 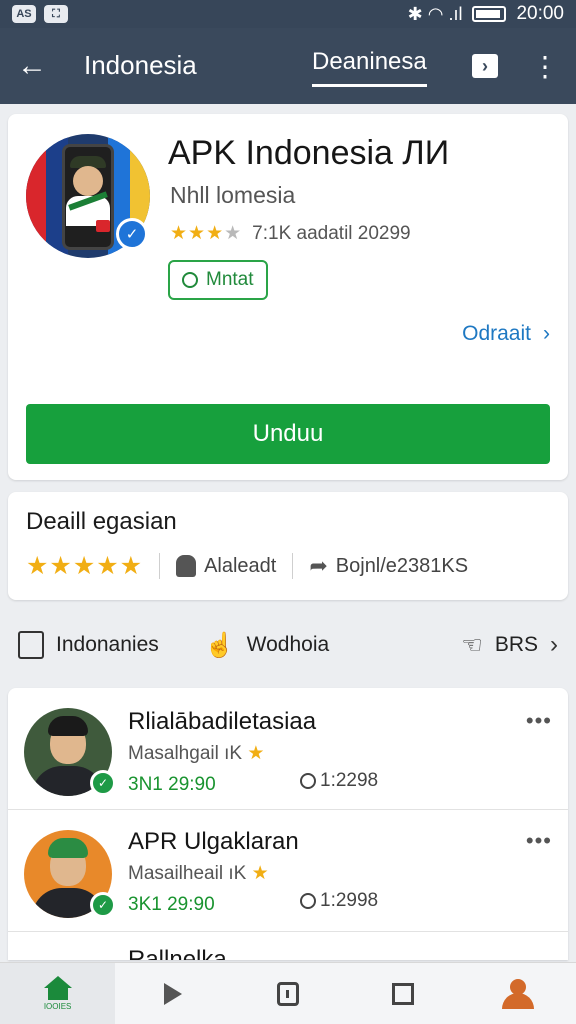 What do you see at coordinates (140, 65) in the screenshot?
I see `app-title: Indonesia` at bounding box center [140, 65].